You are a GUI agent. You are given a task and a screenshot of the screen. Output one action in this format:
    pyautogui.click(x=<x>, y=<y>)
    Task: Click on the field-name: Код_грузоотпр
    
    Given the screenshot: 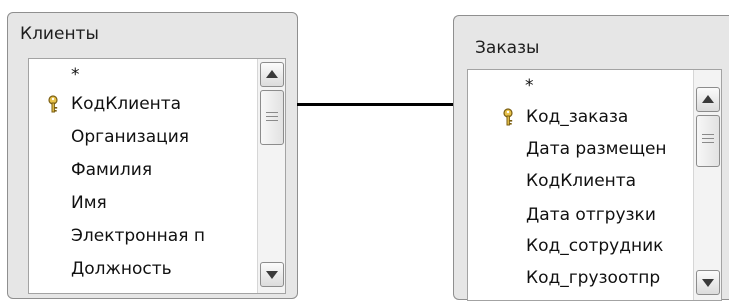 What is the action you would take?
    pyautogui.click(x=593, y=278)
    